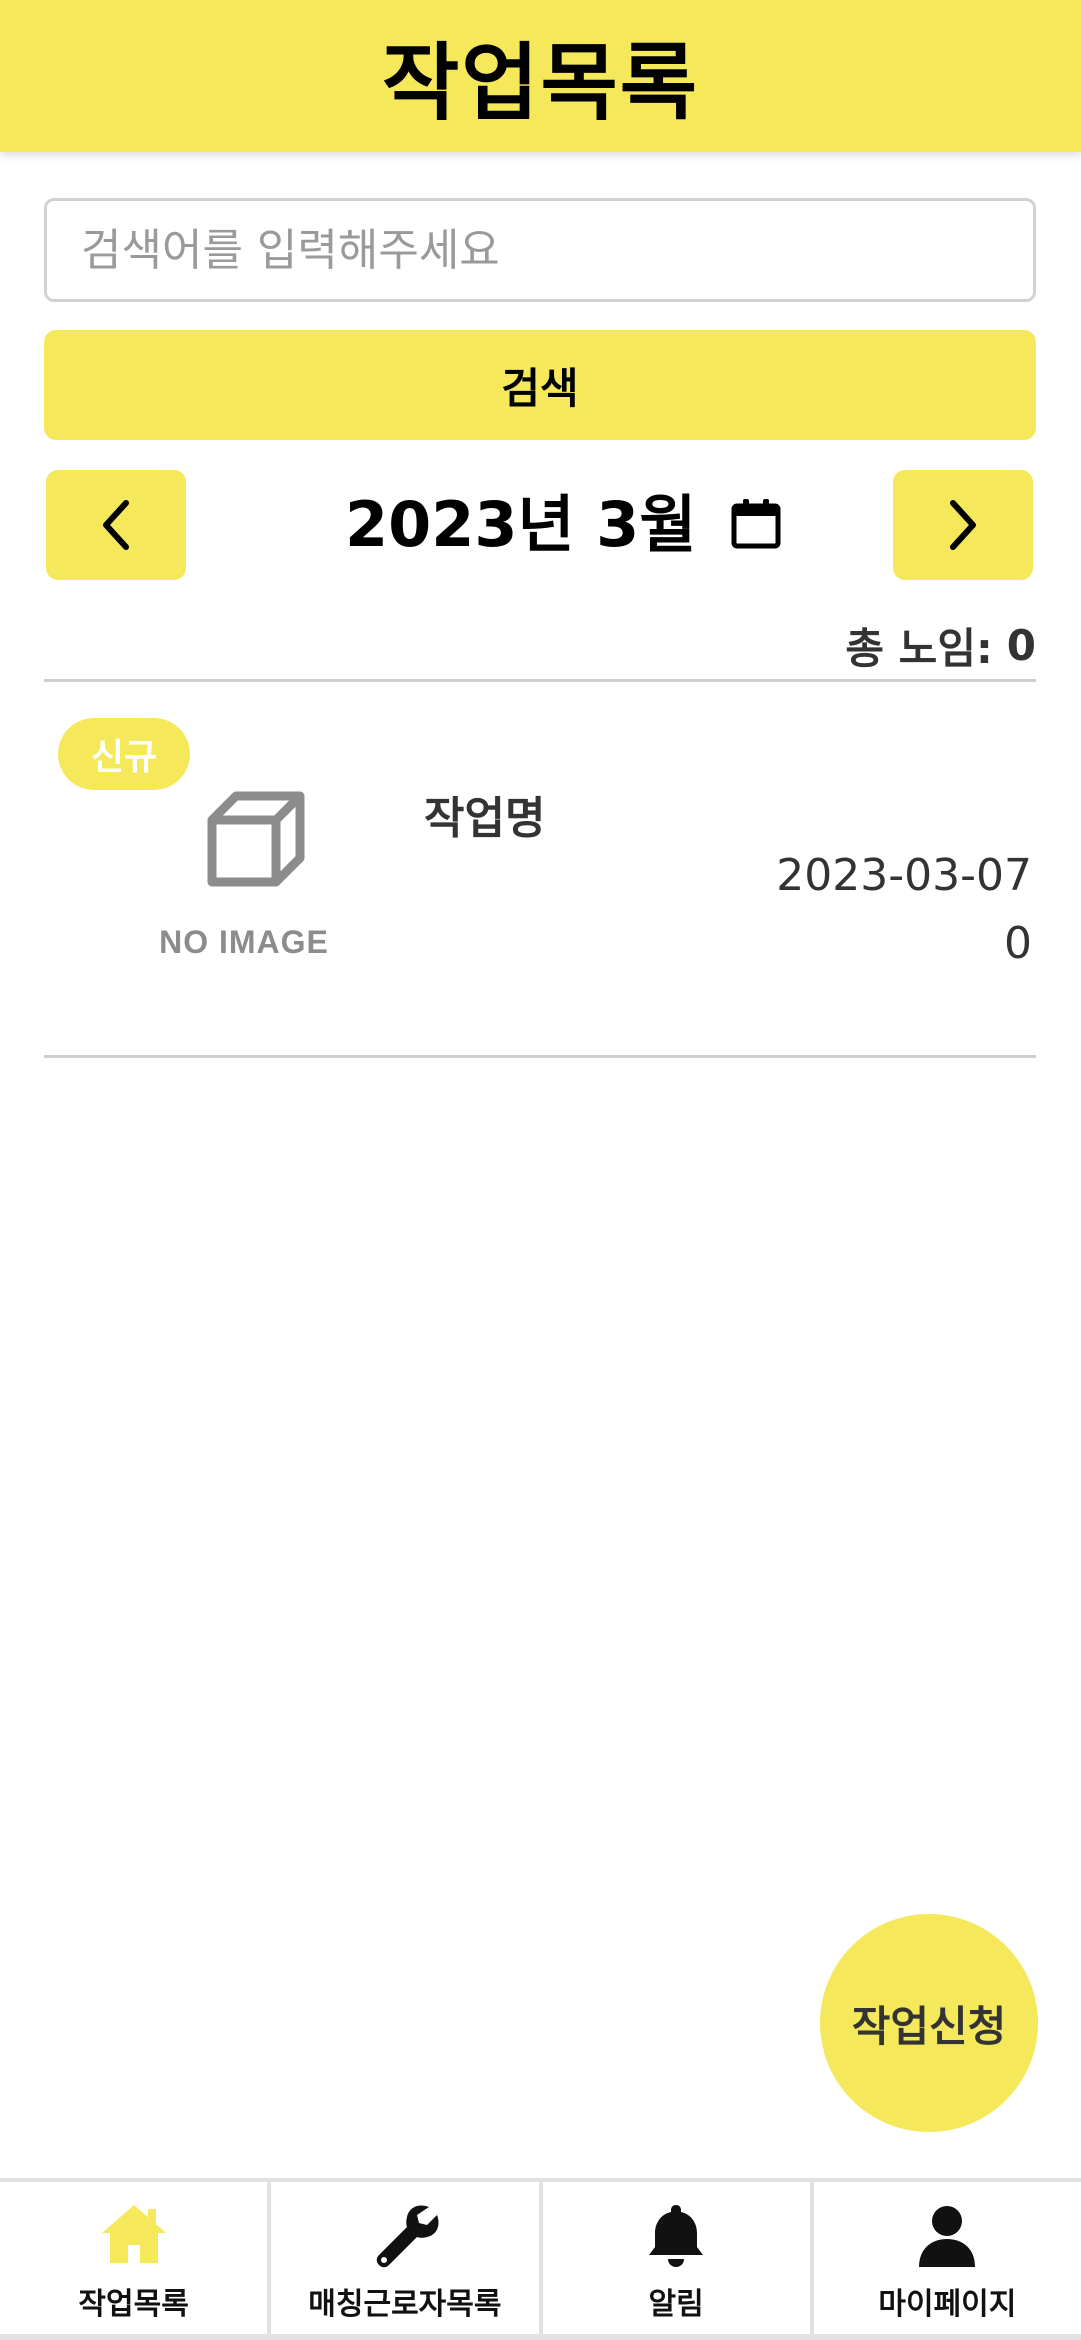 This screenshot has height=2340, width=1081. Describe the element at coordinates (256, 839) in the screenshot. I see `box-icon` at that location.